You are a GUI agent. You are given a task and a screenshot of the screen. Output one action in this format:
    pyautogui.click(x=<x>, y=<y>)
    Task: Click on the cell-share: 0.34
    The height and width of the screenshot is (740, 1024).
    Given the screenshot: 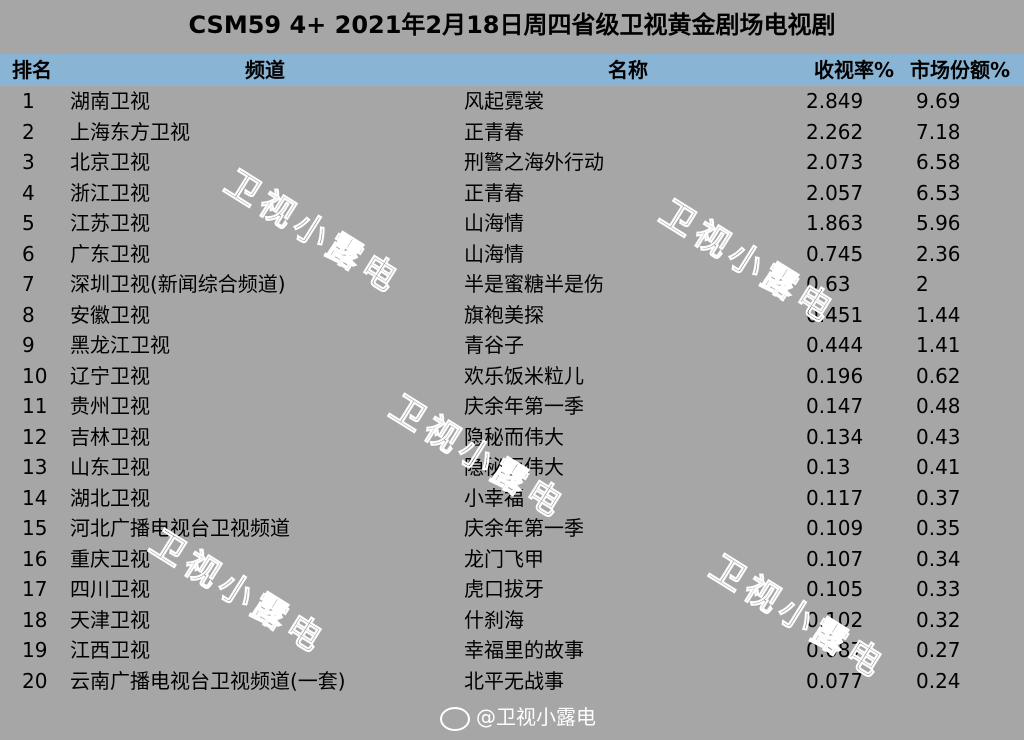 What is the action you would take?
    pyautogui.click(x=938, y=558)
    